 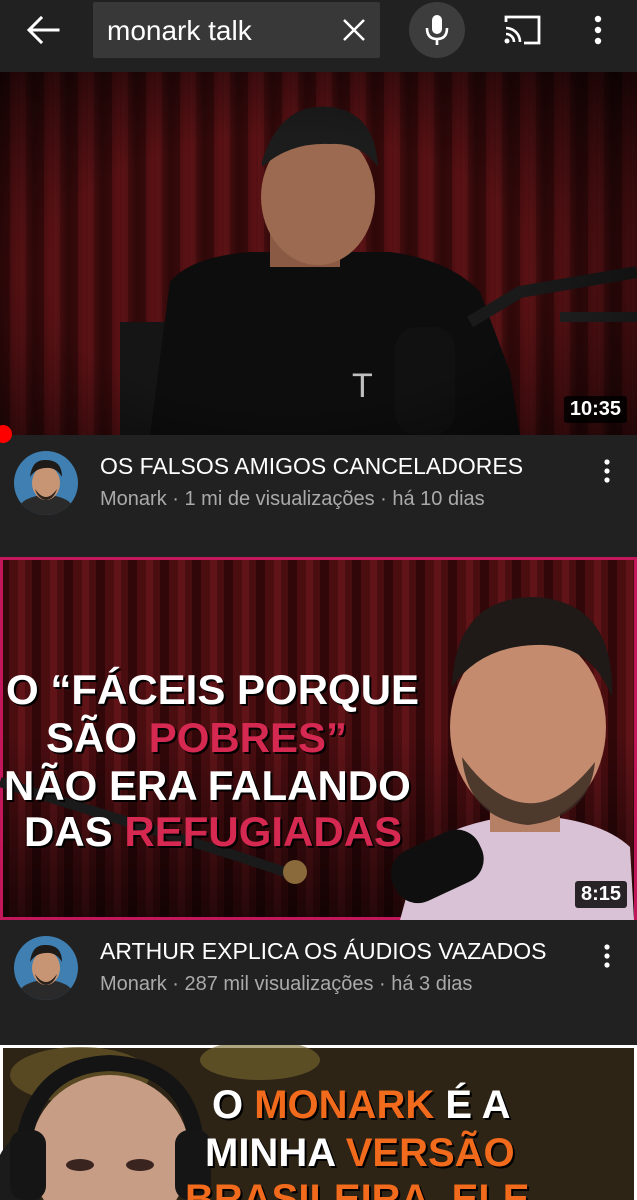 I want to click on cast-icon, so click(x=522, y=30).